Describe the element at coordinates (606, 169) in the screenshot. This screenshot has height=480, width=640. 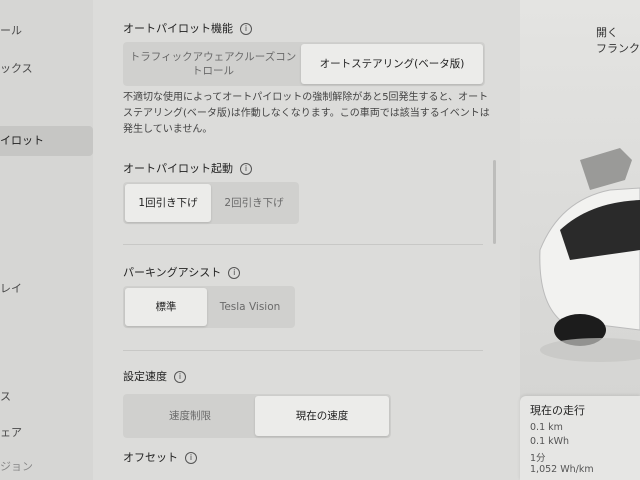
I see `car-door-open` at that location.